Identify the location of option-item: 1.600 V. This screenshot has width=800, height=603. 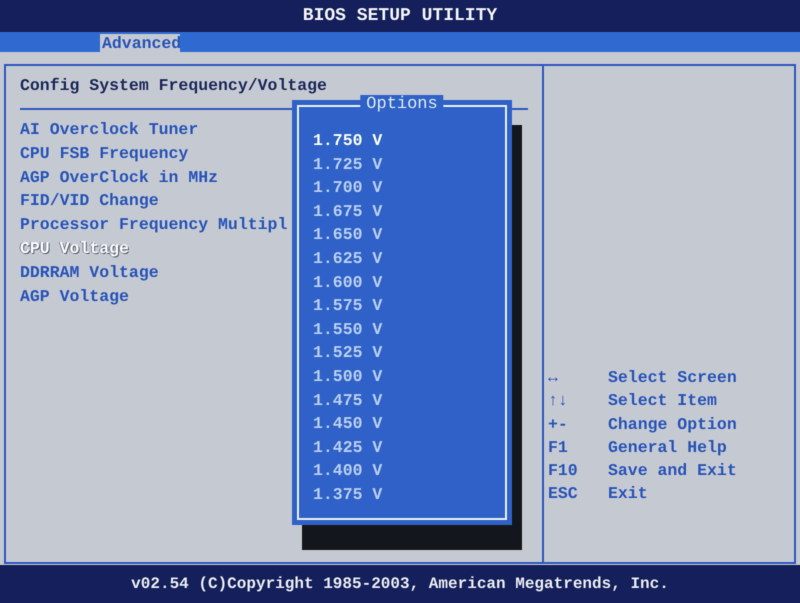
(409, 282).